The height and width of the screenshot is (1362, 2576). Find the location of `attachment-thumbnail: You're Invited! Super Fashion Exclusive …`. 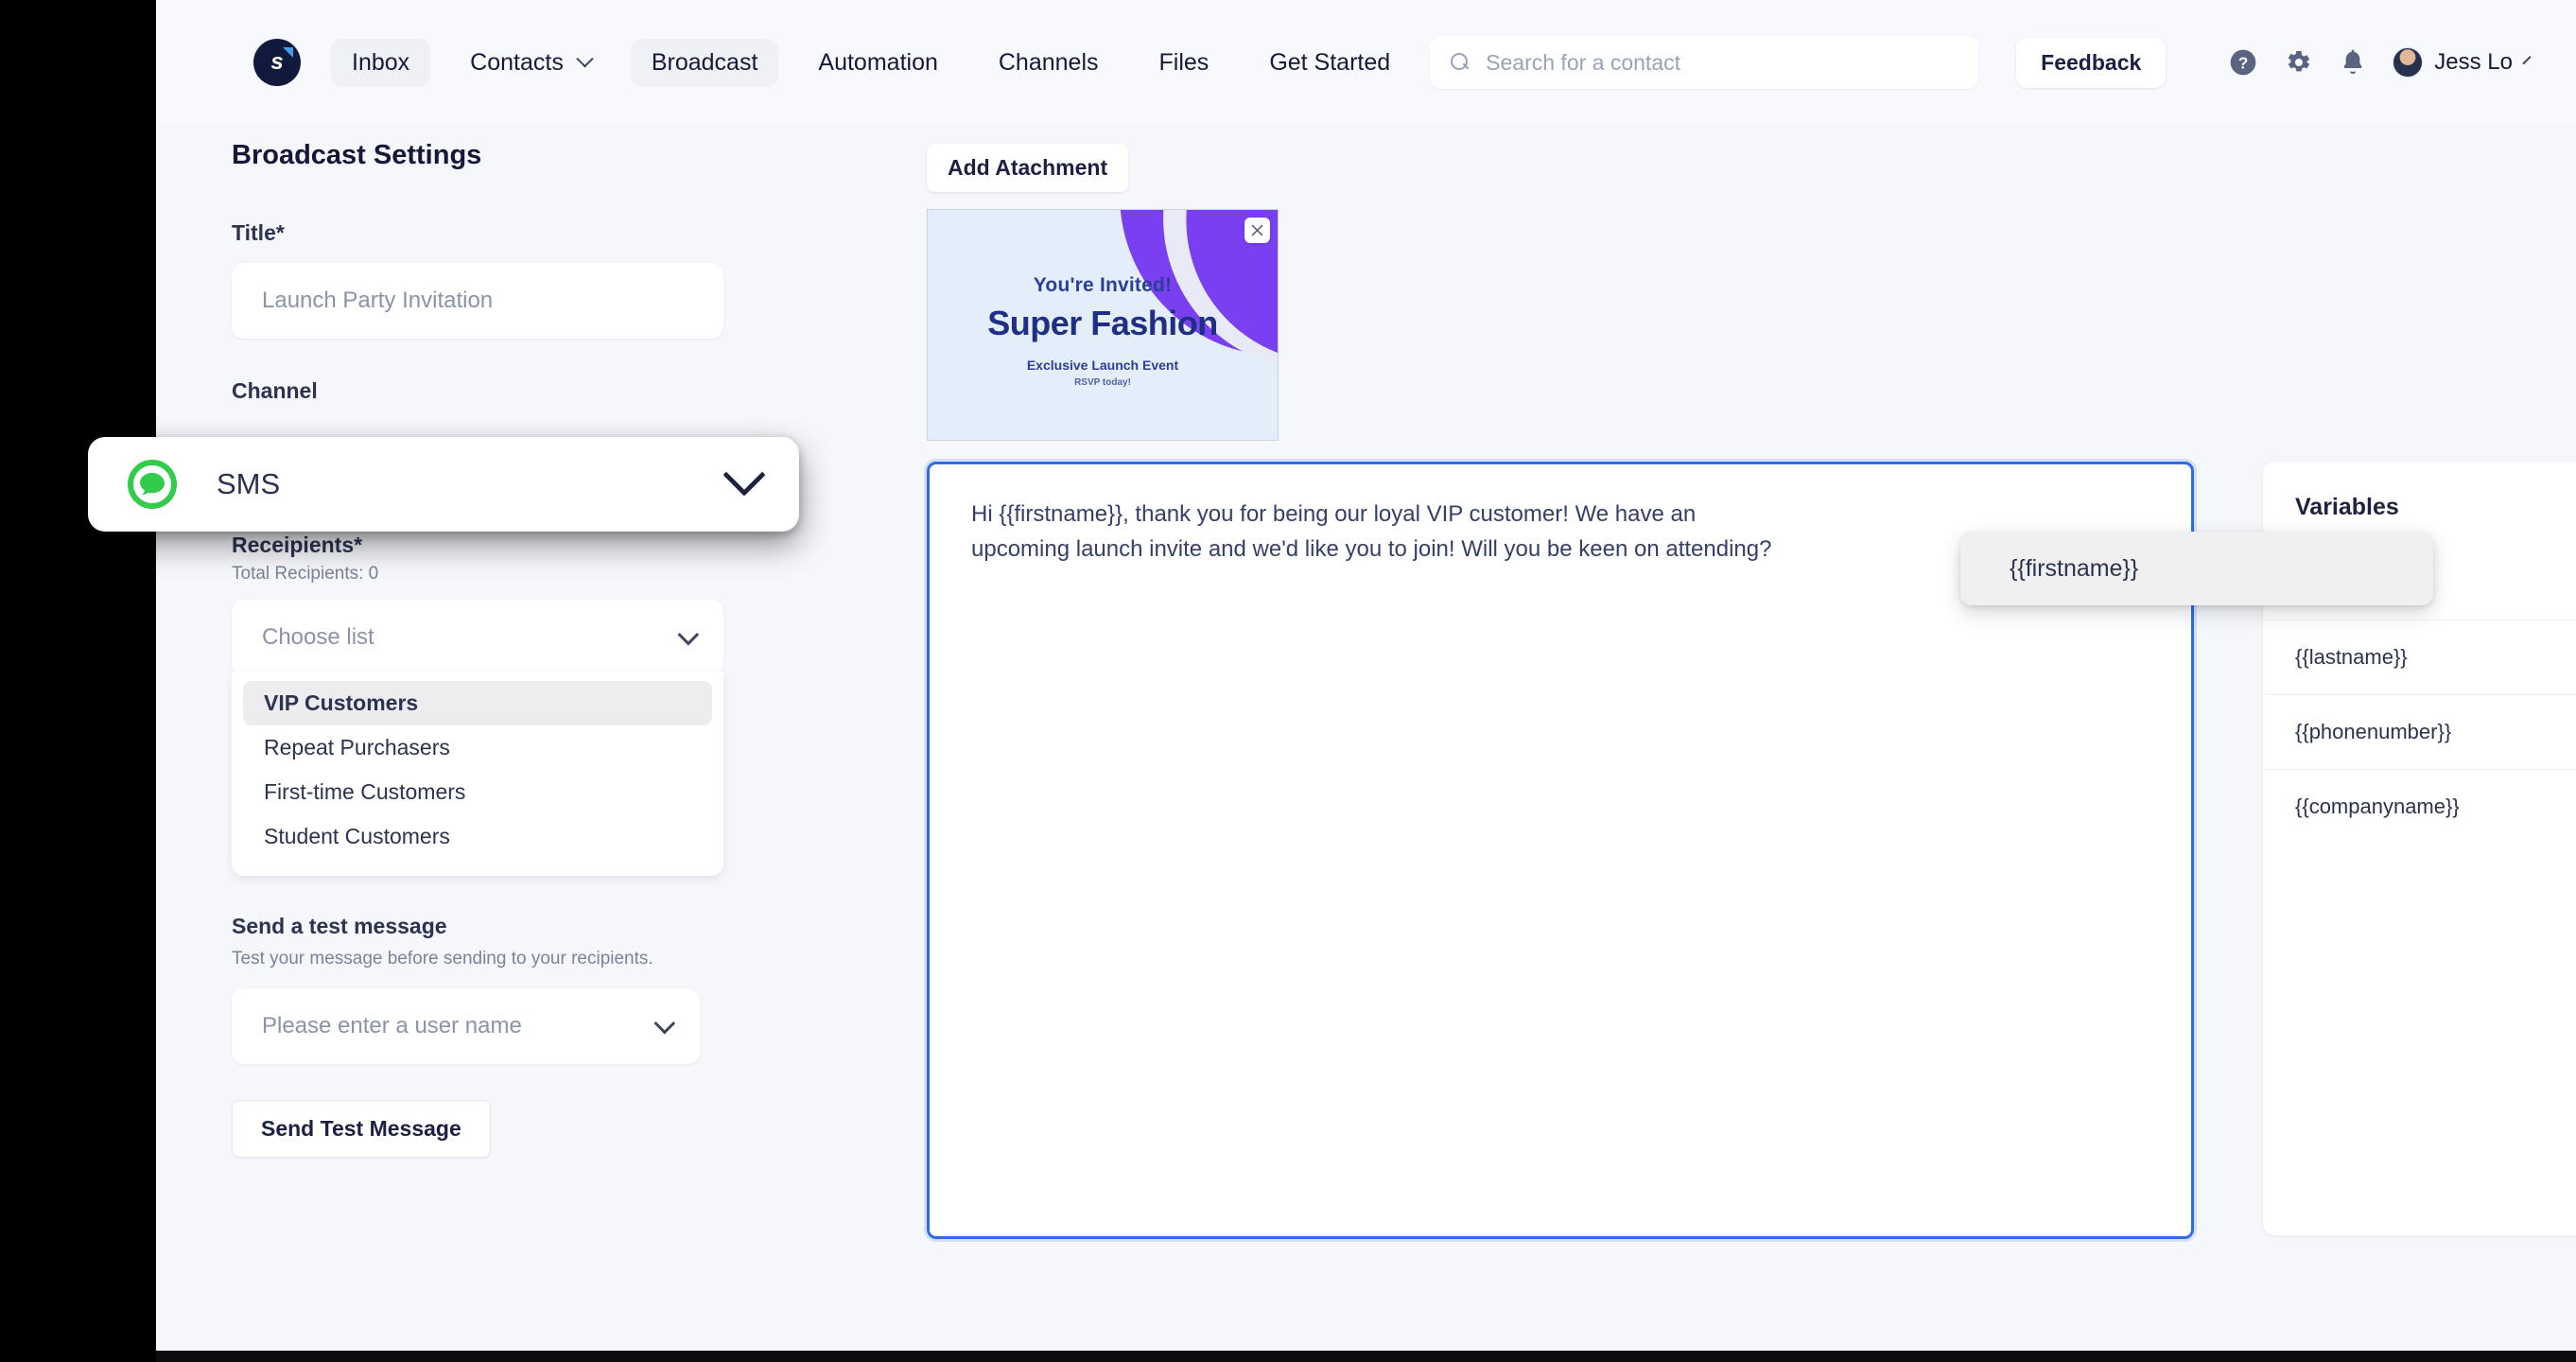

attachment-thumbnail: You're Invited! Super Fashion Exclusive … is located at coordinates (1103, 325).